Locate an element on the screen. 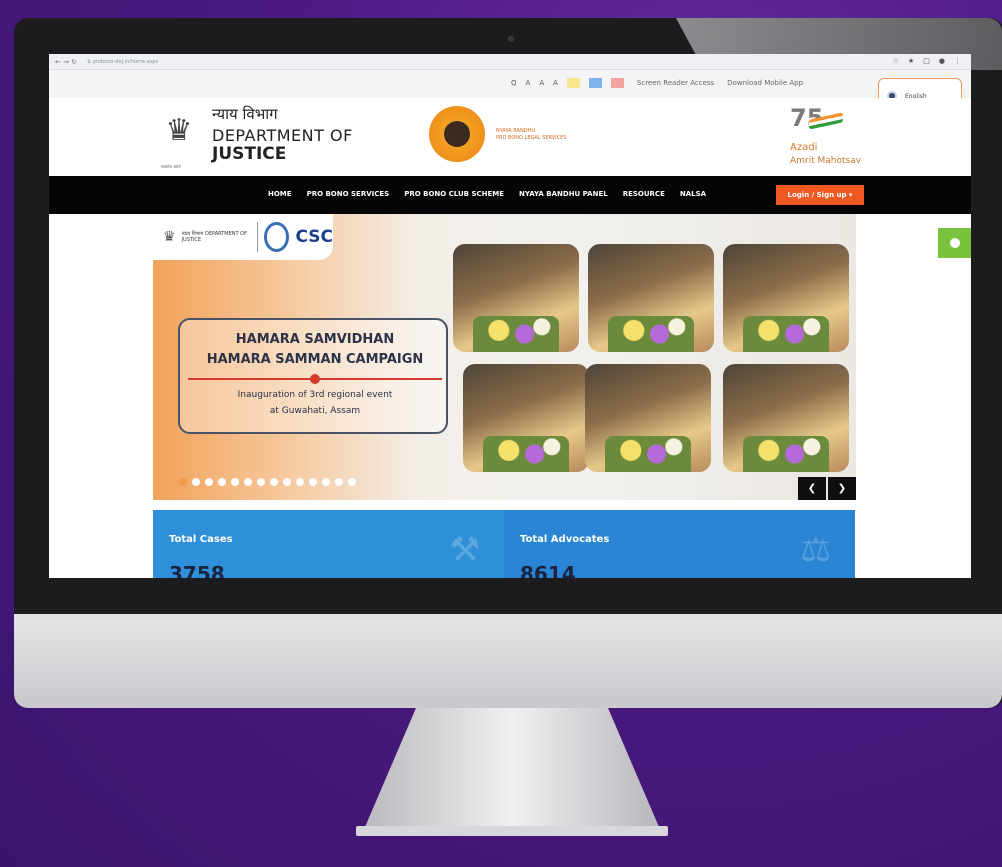 Image resolution: width=1002 pixels, height=867 pixels. total-advocates-card: Total Advocates 8614 ⚖ is located at coordinates (679, 544).